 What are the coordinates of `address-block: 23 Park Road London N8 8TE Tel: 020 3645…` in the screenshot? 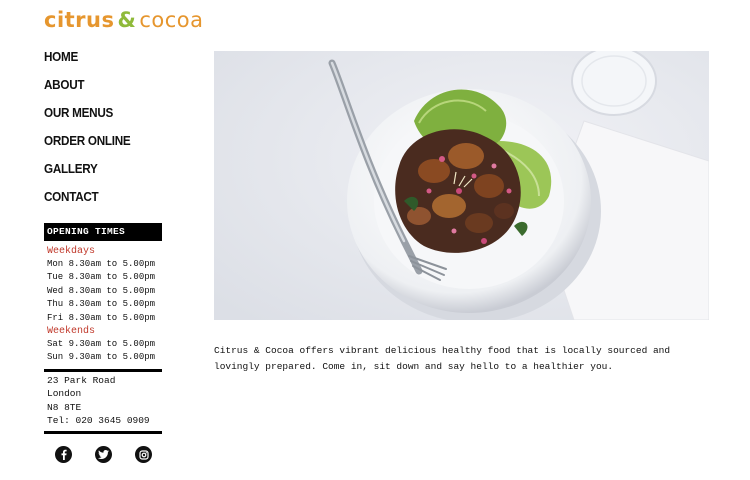 It's located at (103, 404).